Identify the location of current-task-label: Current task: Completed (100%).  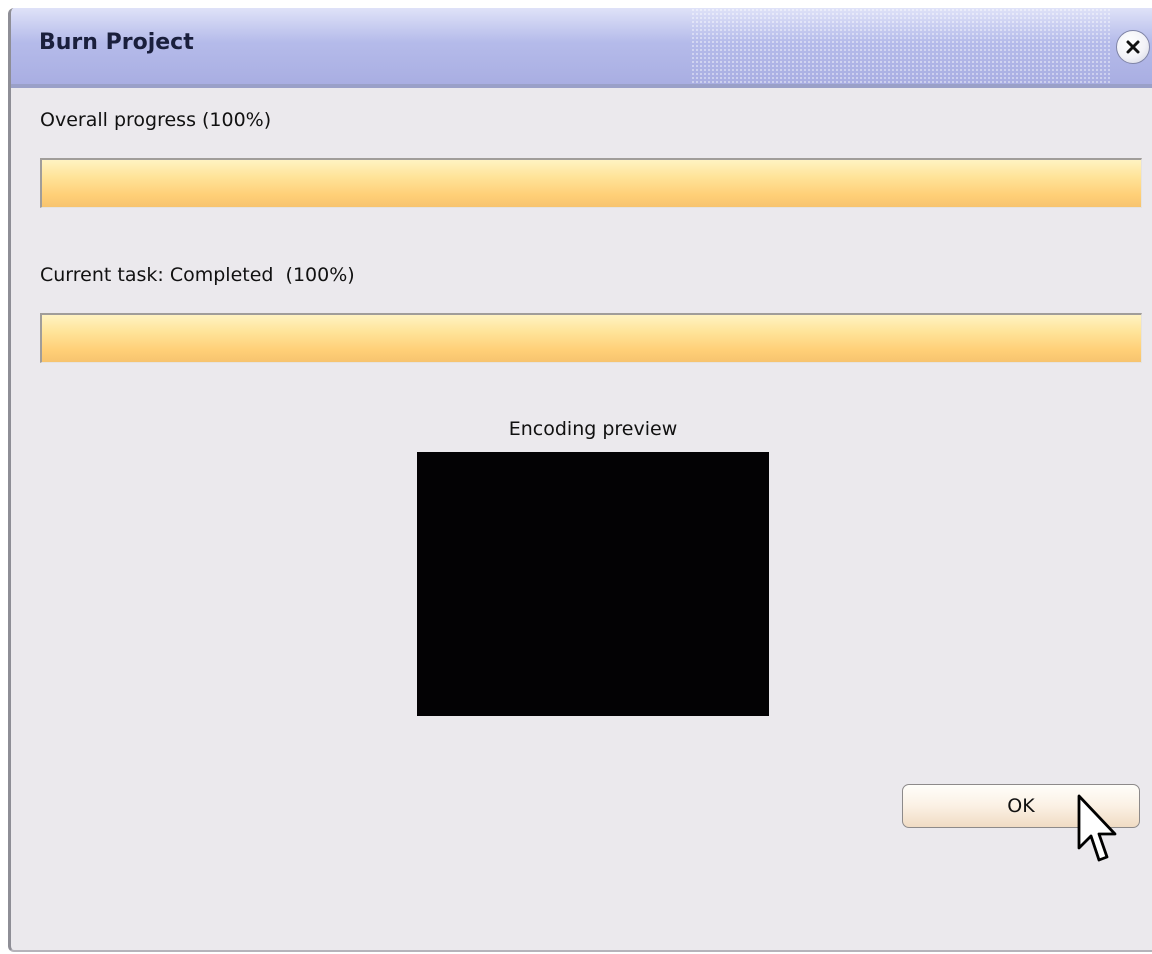
(197, 275).